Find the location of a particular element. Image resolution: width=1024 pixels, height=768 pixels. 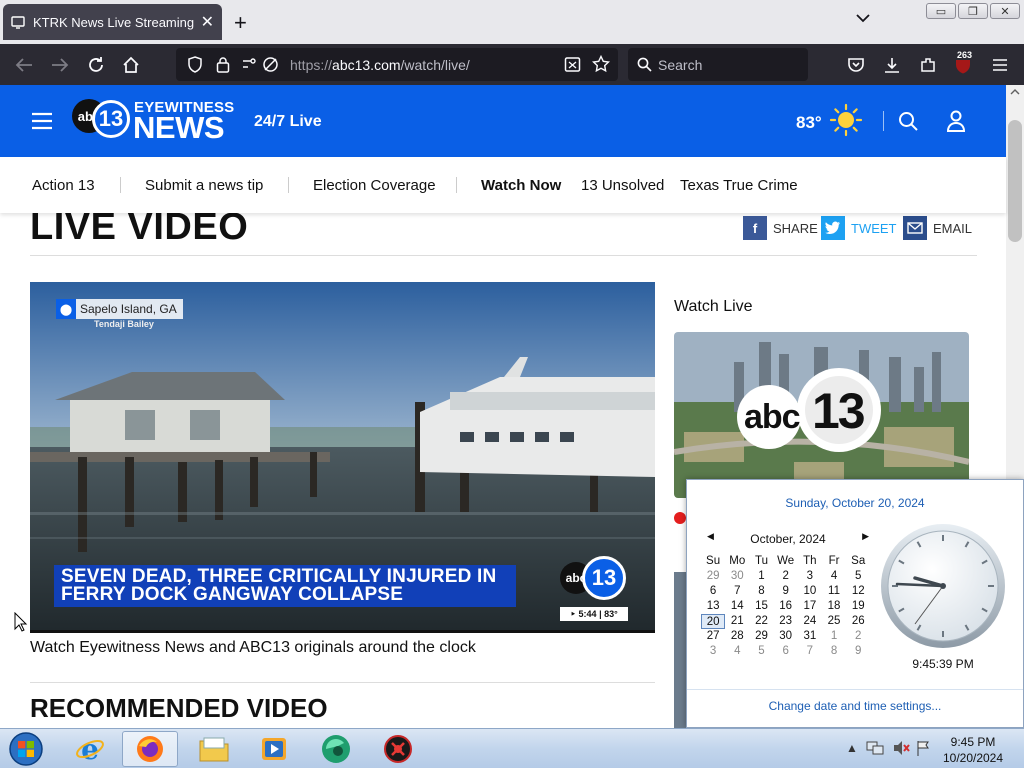

calendar-day: 11 is located at coordinates (834, 591).